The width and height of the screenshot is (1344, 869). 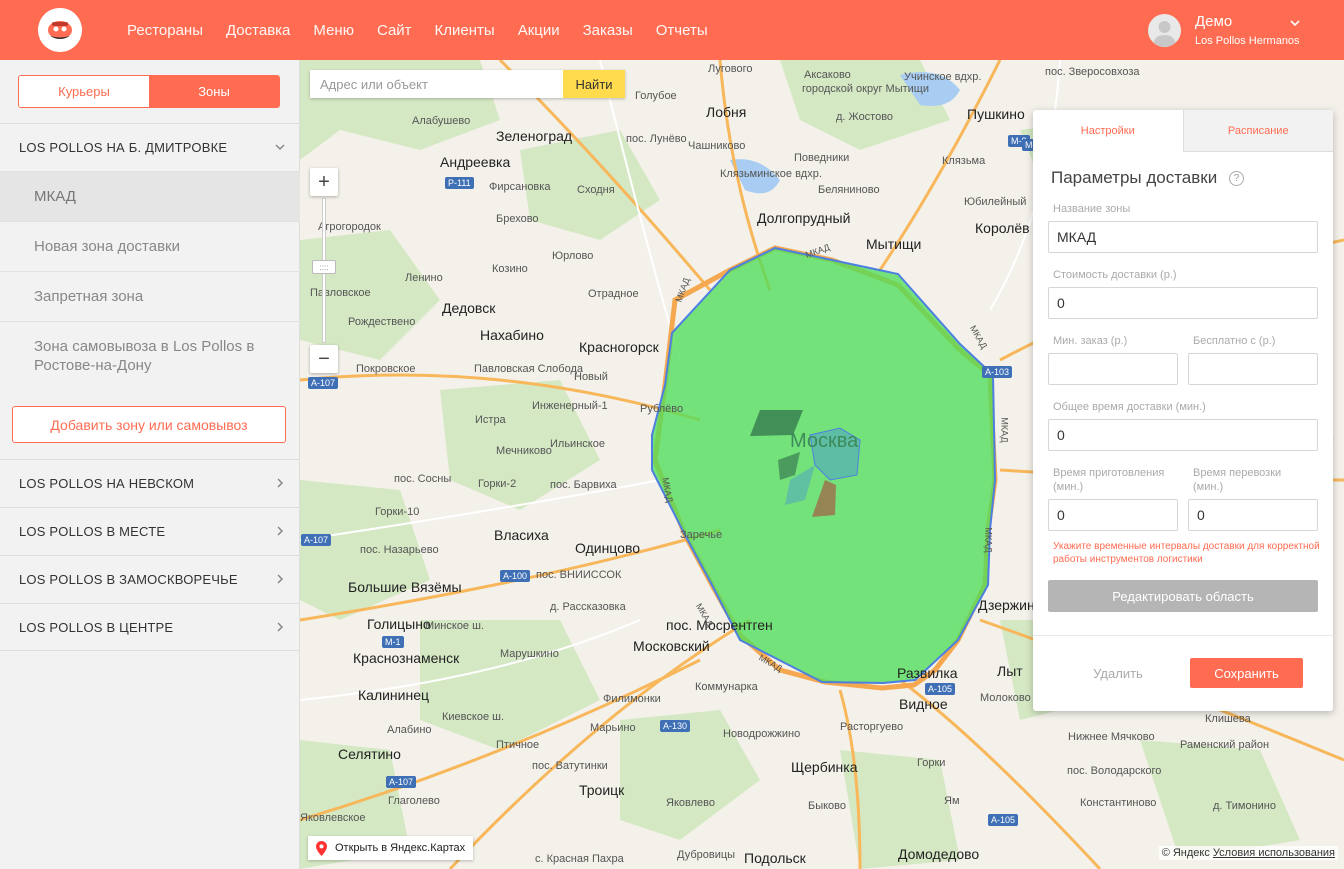 What do you see at coordinates (414, 801) in the screenshot?
I see `map-place-label: Глаголево` at bounding box center [414, 801].